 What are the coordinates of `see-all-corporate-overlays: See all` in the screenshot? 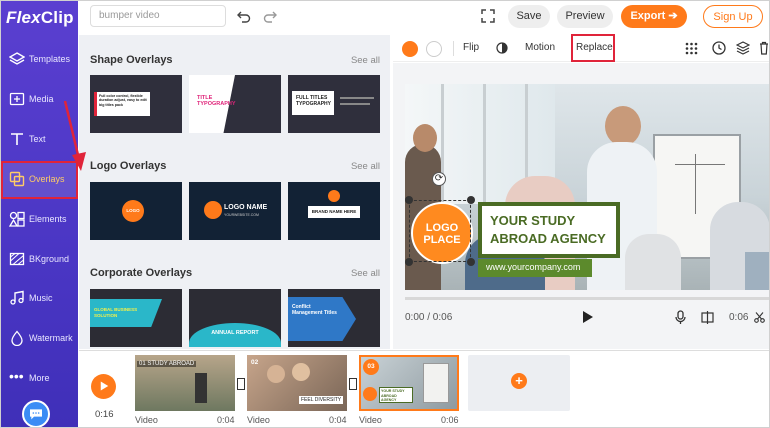 It's located at (365, 273).